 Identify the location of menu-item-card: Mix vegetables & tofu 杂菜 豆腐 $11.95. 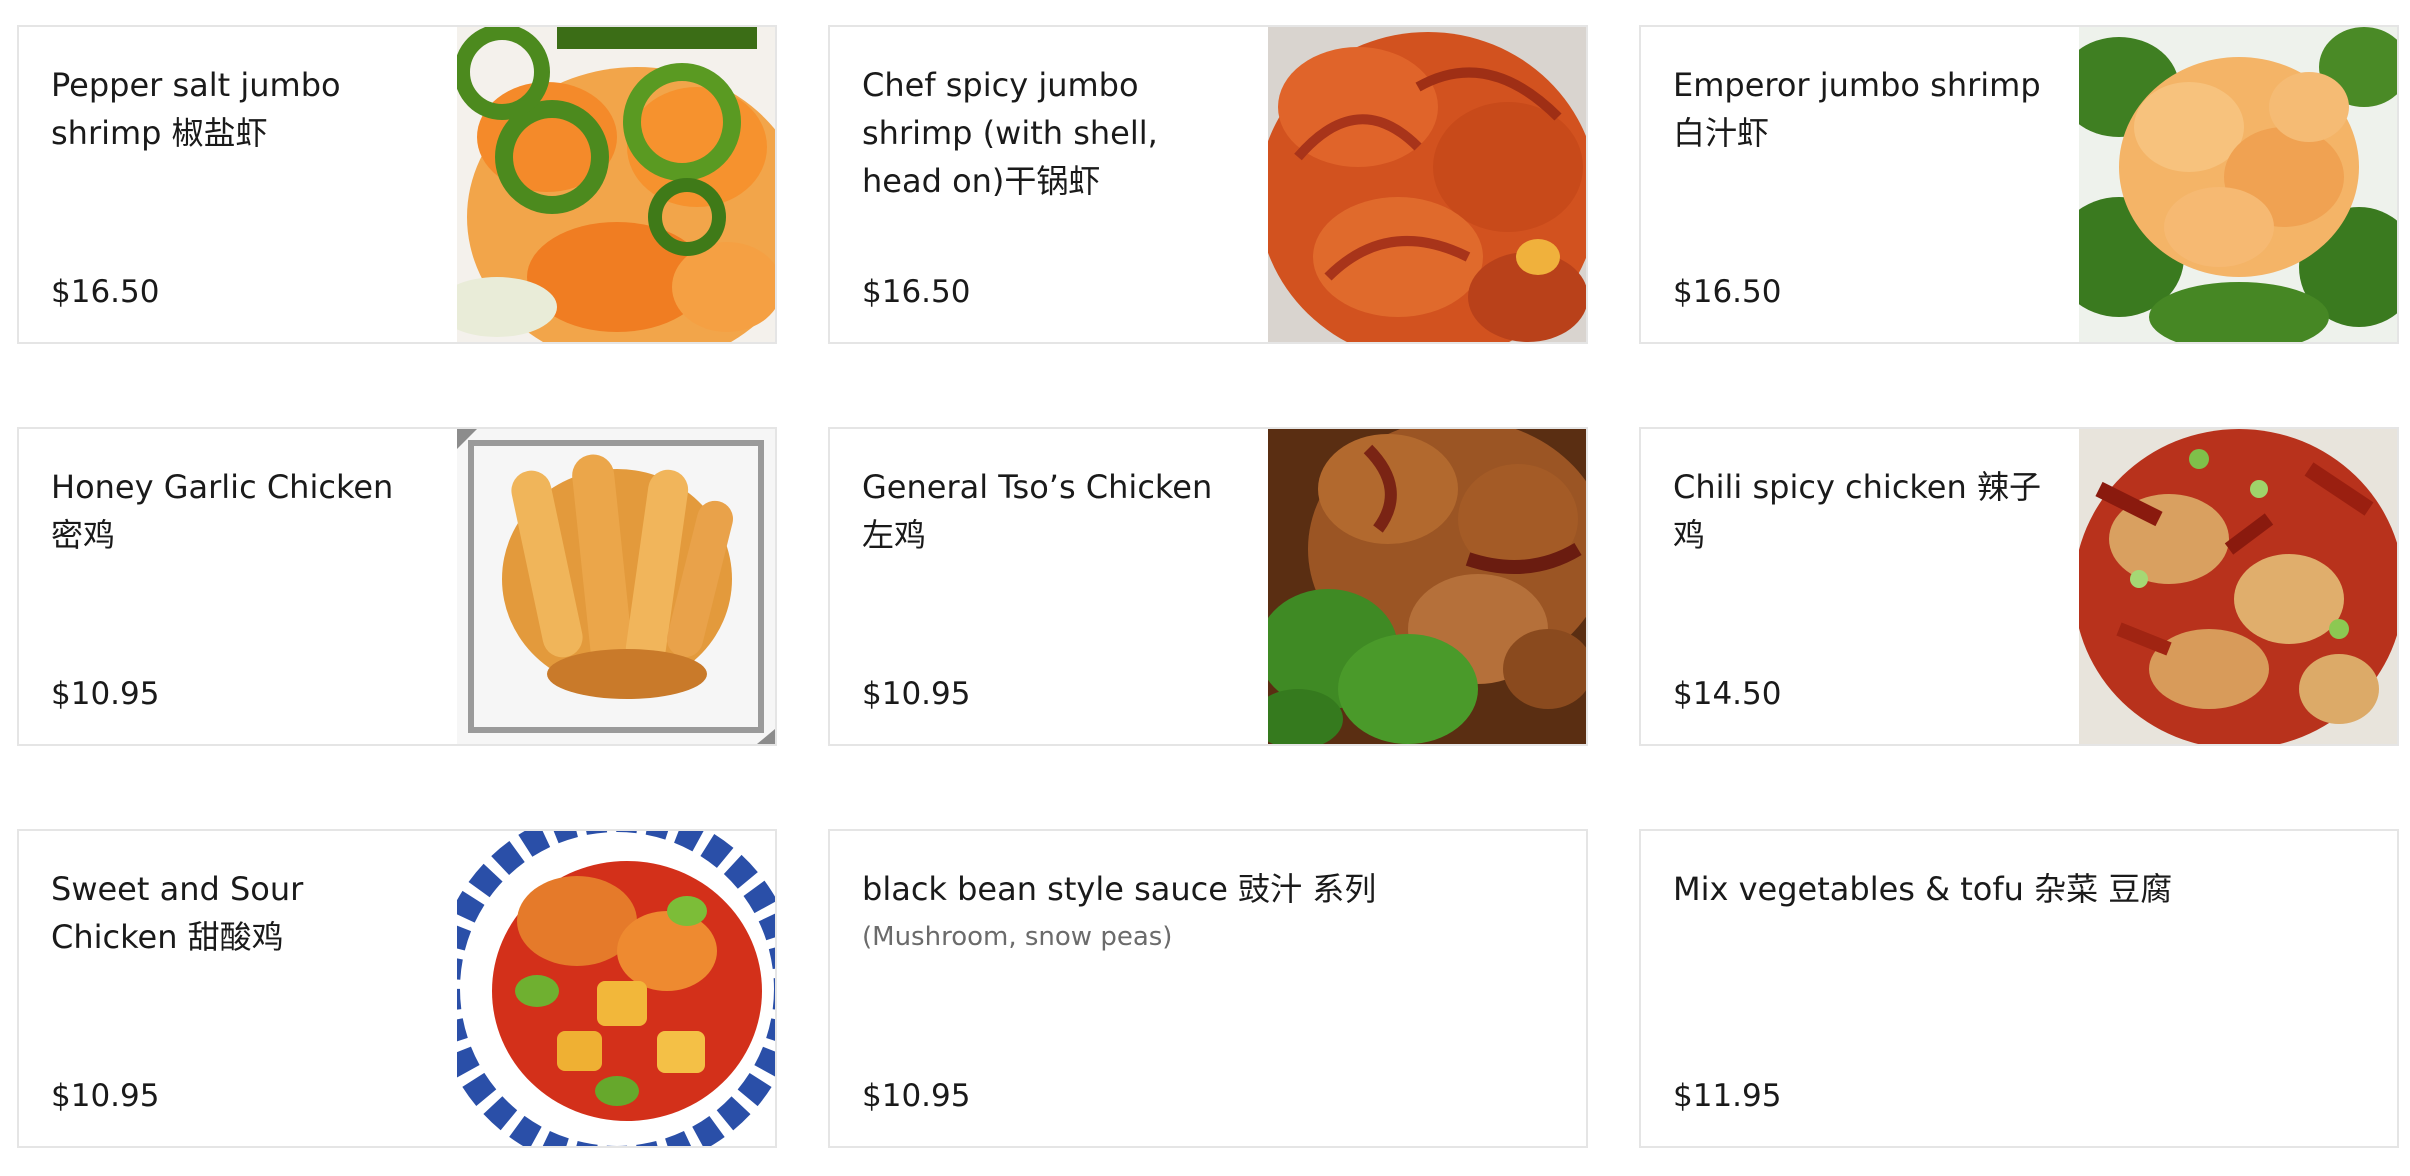
(2019, 988).